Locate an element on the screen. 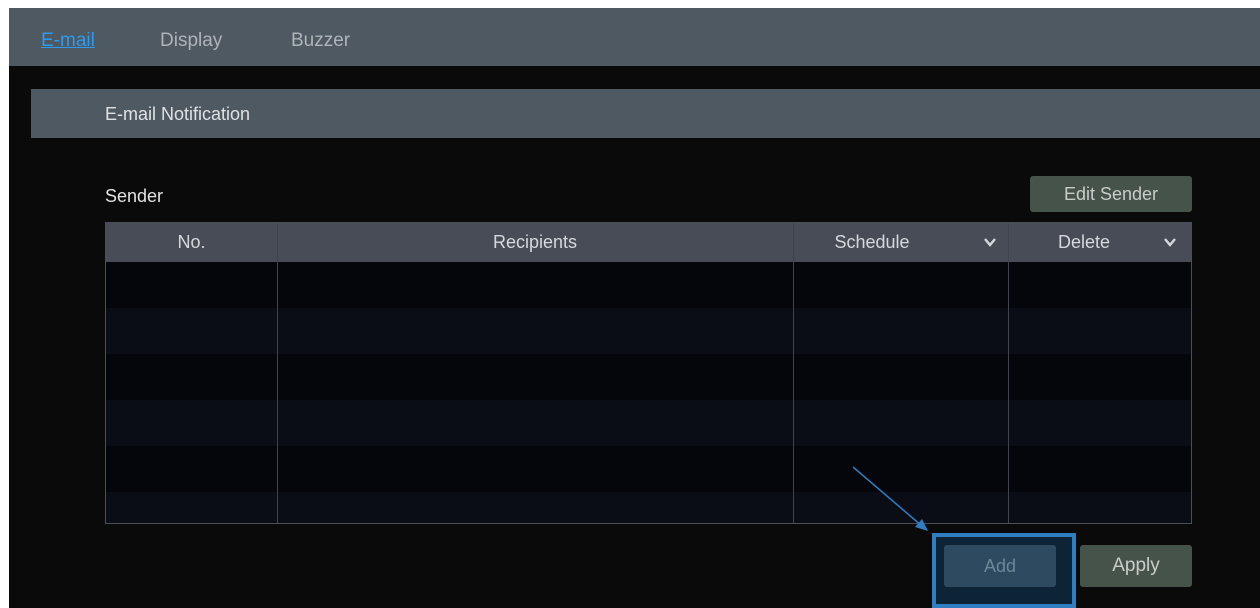  tab-bar: E-mail Display Buzzer is located at coordinates (634, 37).